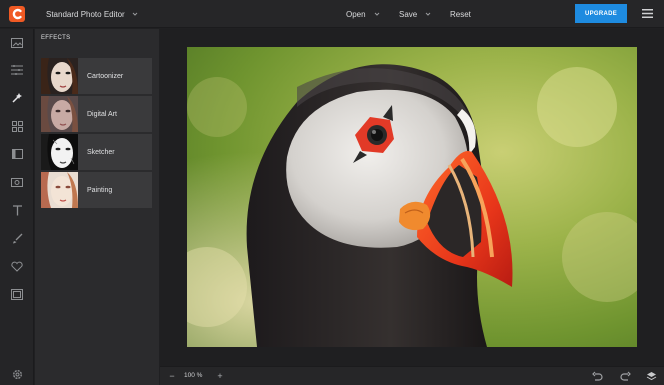 This screenshot has width=664, height=385. What do you see at coordinates (601, 13) in the screenshot?
I see `upgrade-button: UPGRADE` at bounding box center [601, 13].